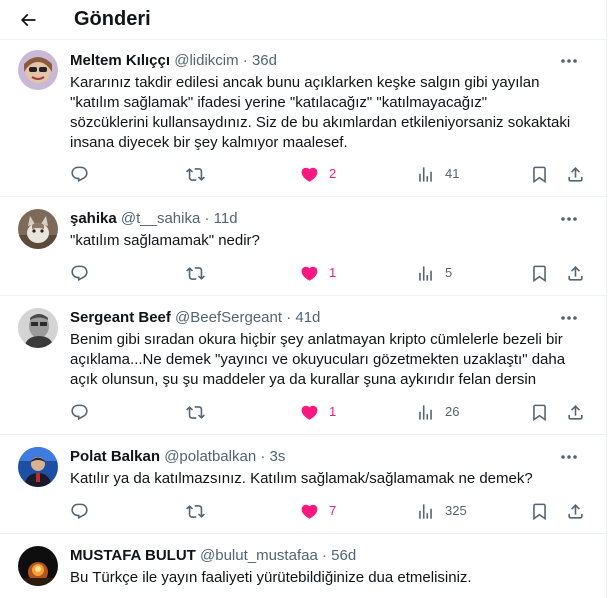  I want to click on view-count: 325, so click(456, 510).